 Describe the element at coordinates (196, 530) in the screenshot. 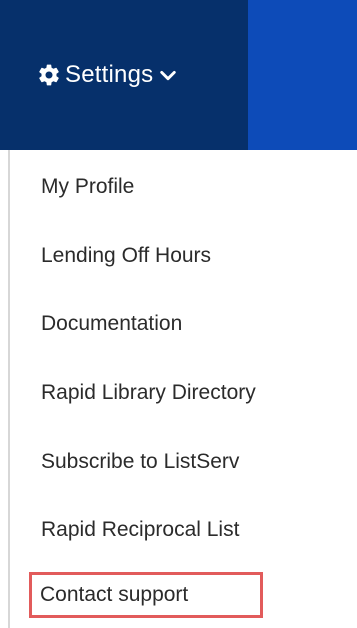

I see `menu-item-rapid-reciprocal-list: Rapid Reciprocal List` at that location.